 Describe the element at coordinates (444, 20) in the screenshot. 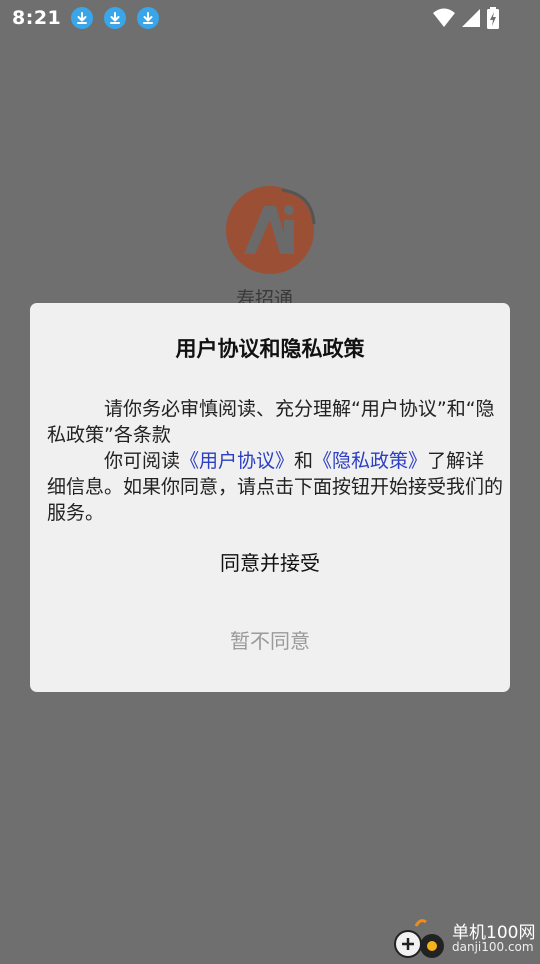

I see `wifi-icon` at that location.